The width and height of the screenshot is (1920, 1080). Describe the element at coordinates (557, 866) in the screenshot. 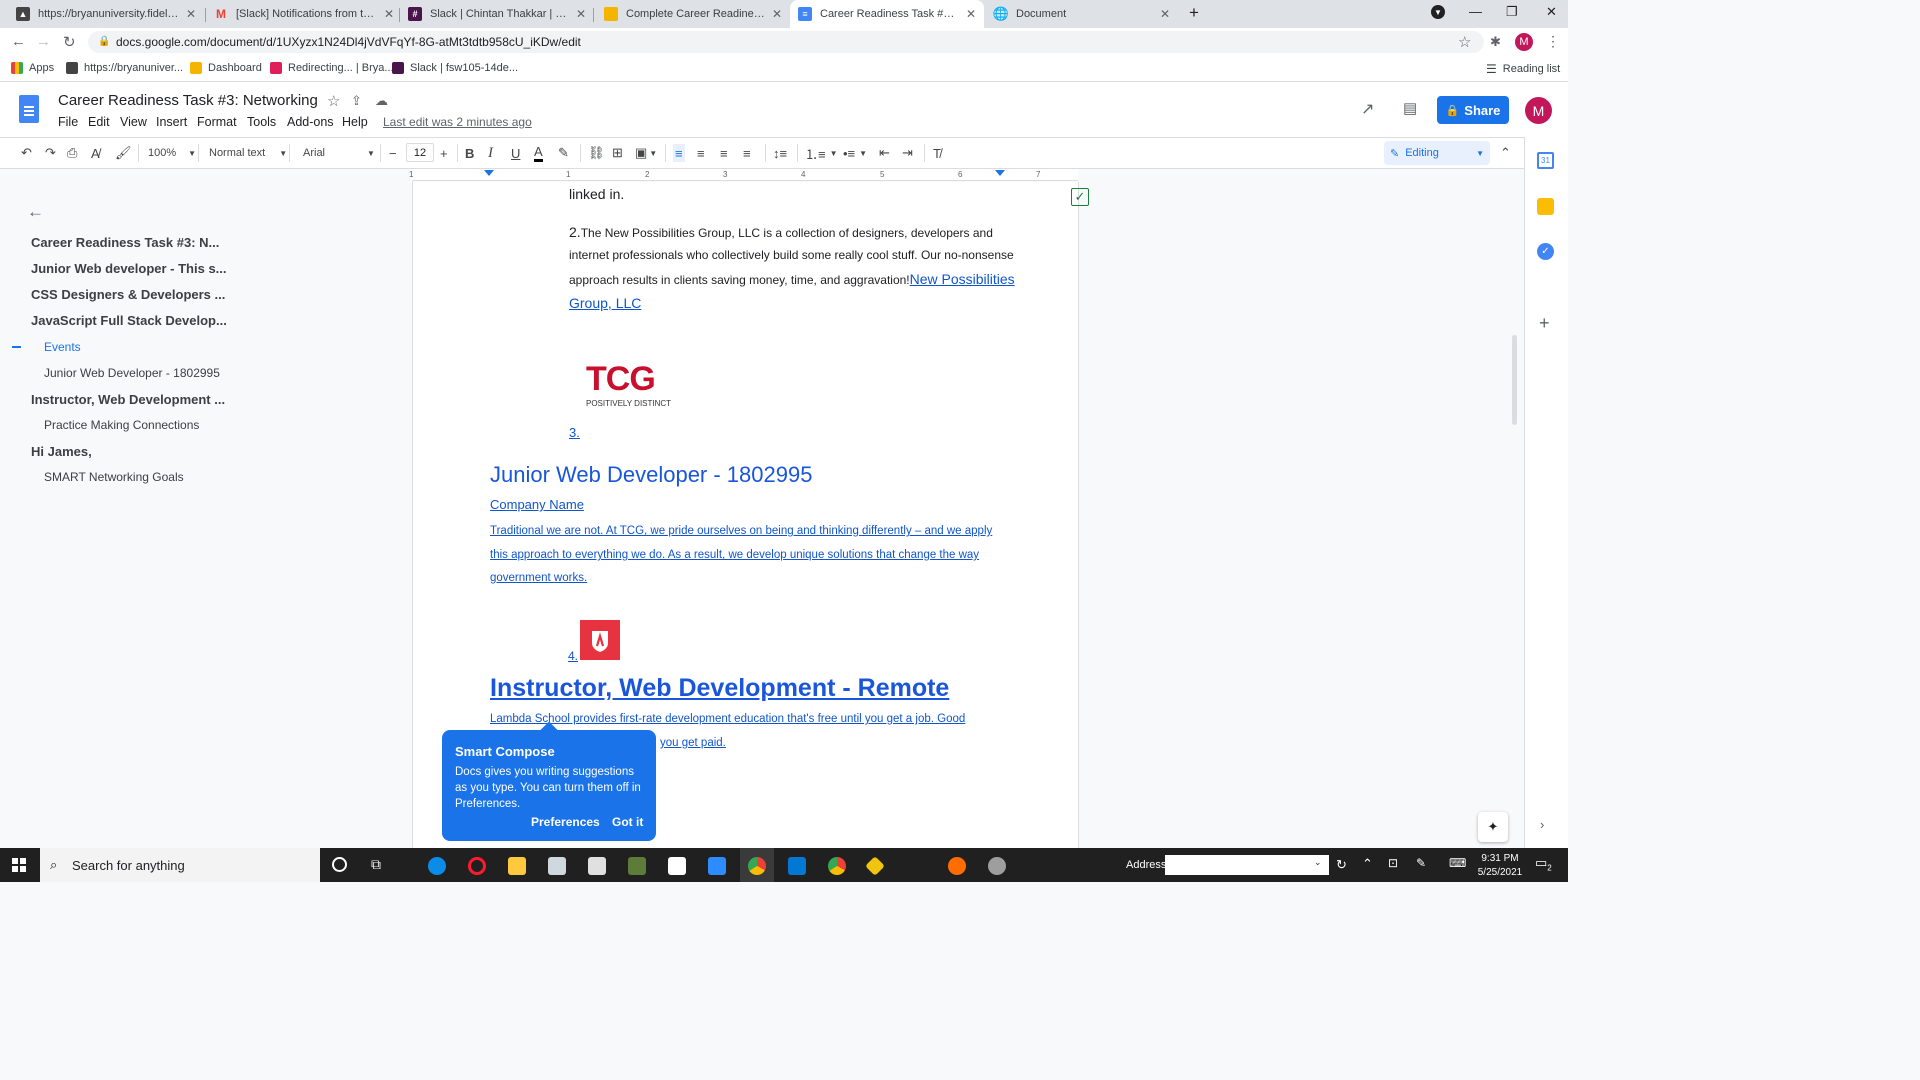

I see `sticky-notes-icon` at that location.